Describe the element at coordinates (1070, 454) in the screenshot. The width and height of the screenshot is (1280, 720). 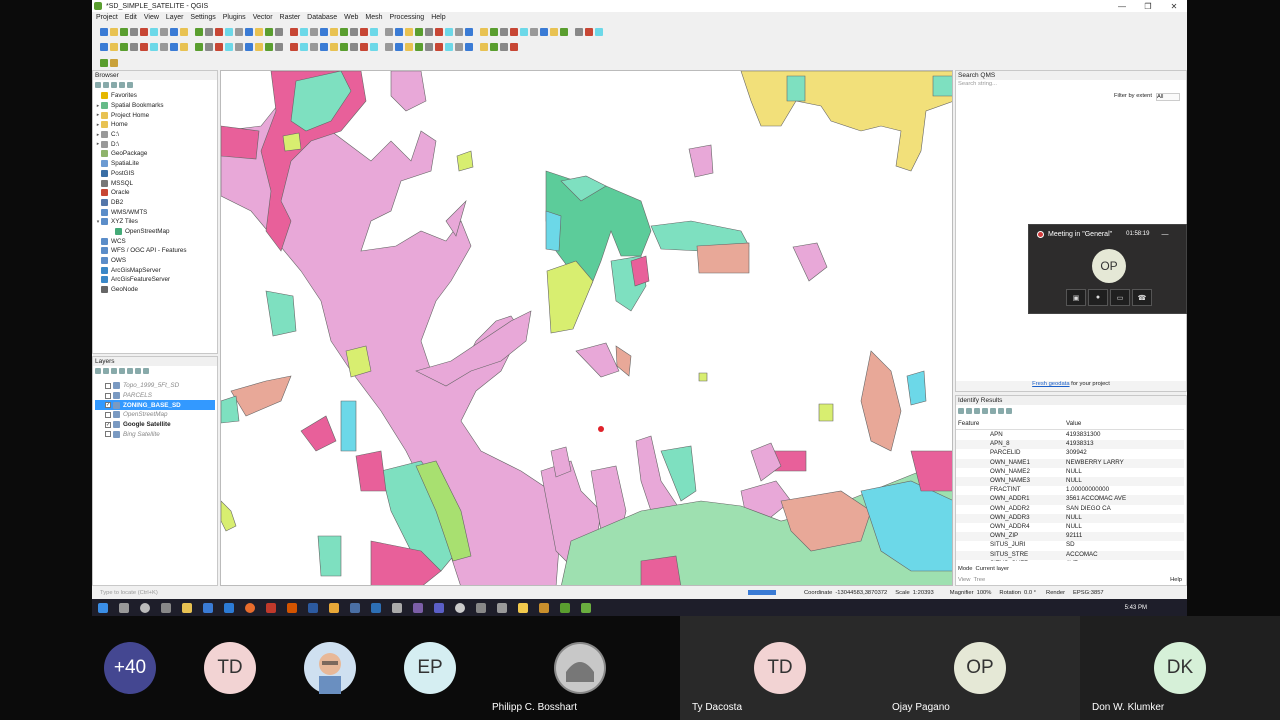
I see `identify-row: PARCELID 309942` at that location.